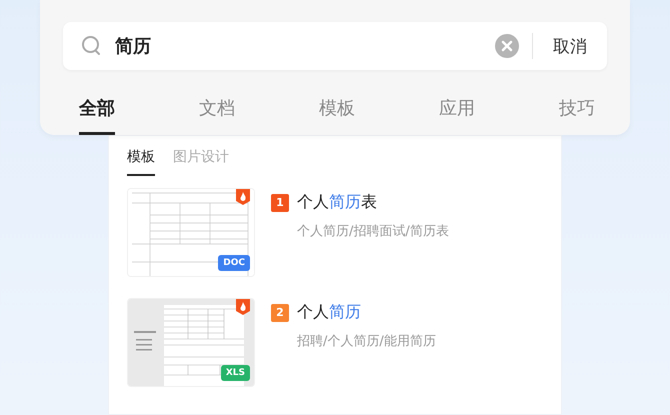 The image size is (670, 415). I want to click on search-icon, so click(92, 46).